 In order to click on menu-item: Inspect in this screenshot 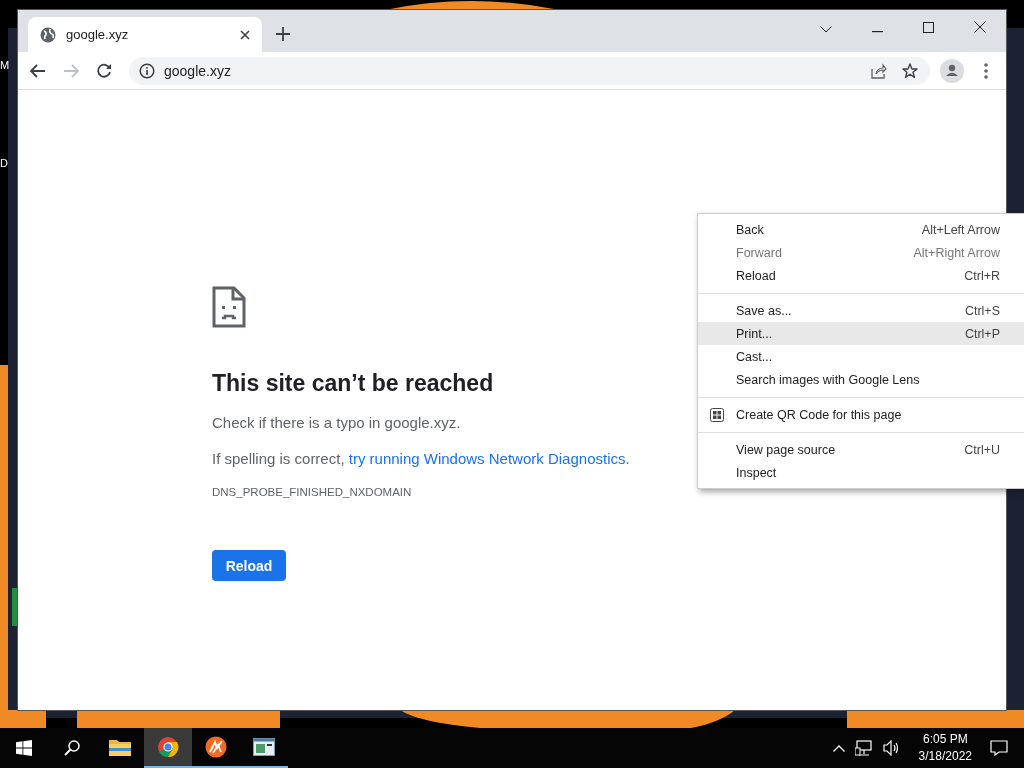, I will do `click(861, 472)`.